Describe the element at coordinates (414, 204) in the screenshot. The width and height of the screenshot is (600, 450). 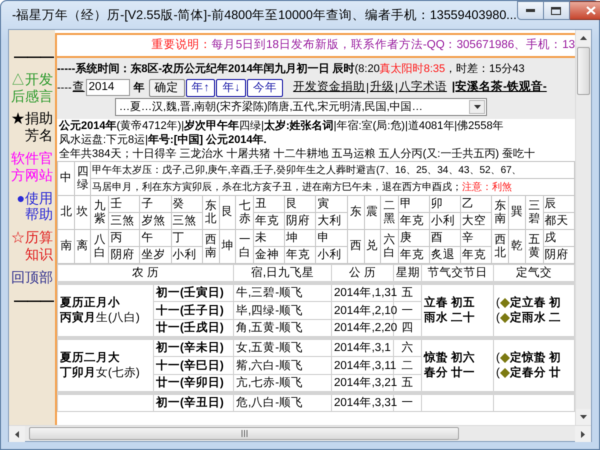
I see `mountain-label: 甲` at that location.